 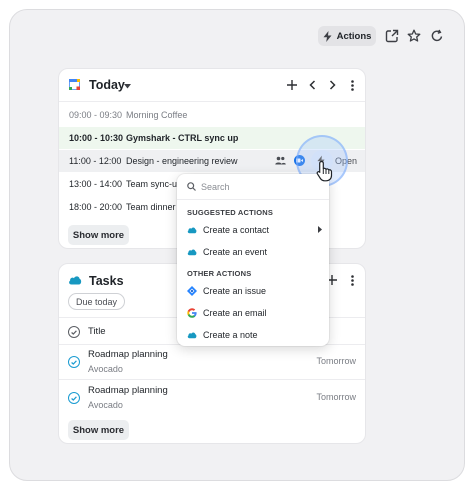 What do you see at coordinates (212, 115) in the screenshot?
I see `event-row: 09:00 - 09:30 Morning Coffee` at bounding box center [212, 115].